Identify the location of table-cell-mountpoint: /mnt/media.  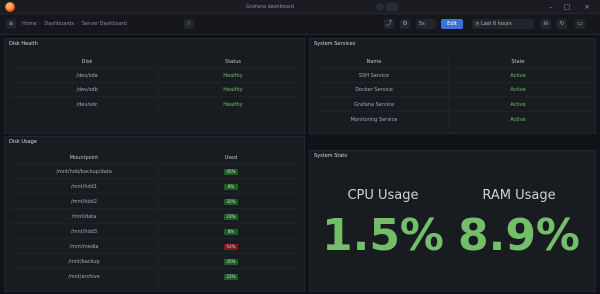
(84, 247).